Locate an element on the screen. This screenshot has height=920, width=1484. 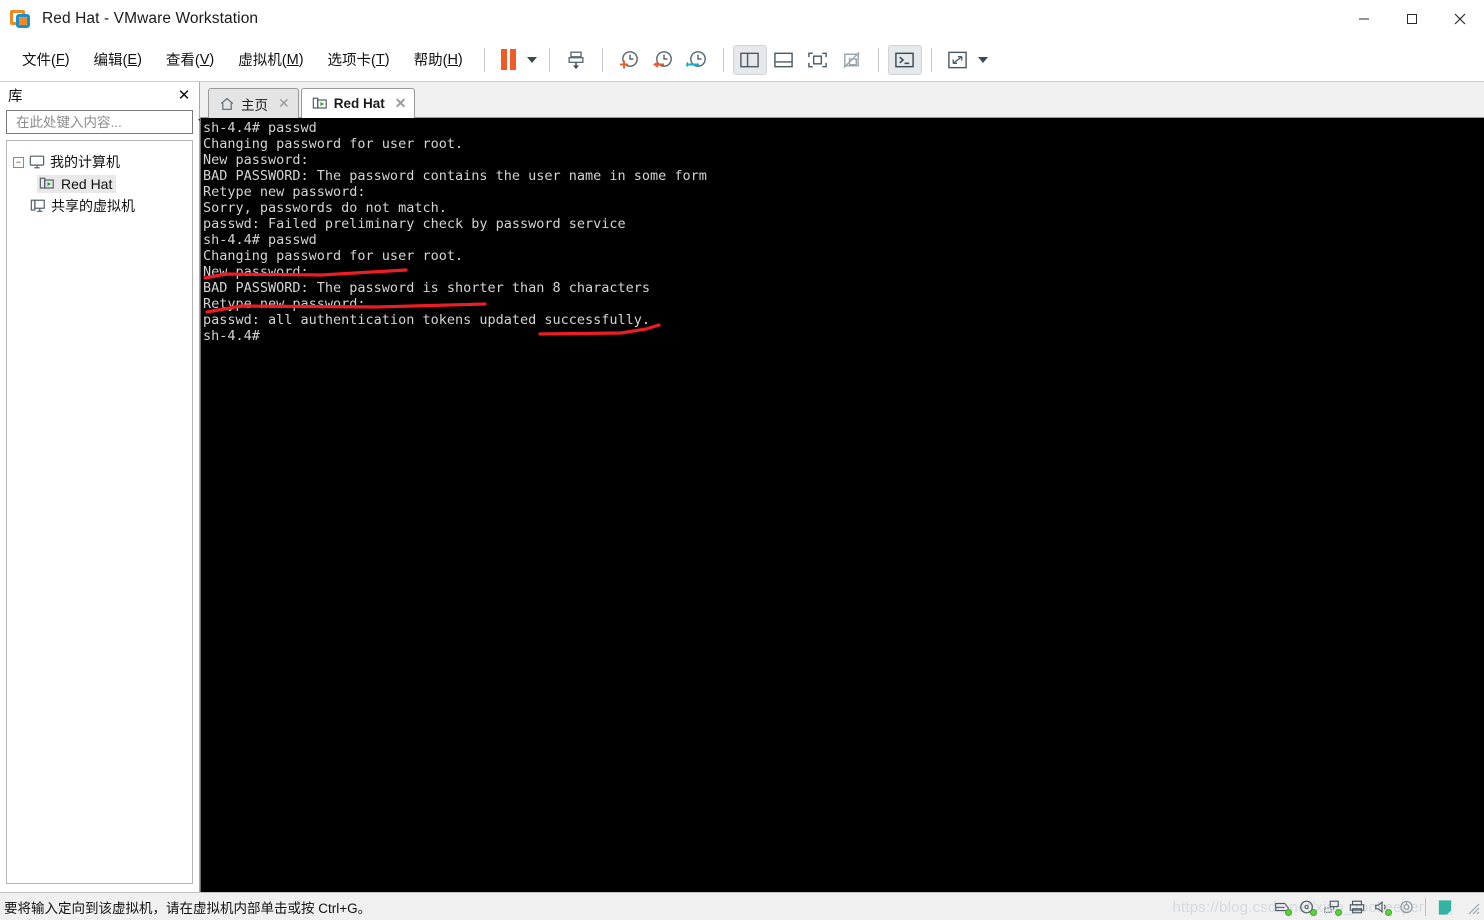
menu-vm: 虚拟机(M) is located at coordinates (270, 60).